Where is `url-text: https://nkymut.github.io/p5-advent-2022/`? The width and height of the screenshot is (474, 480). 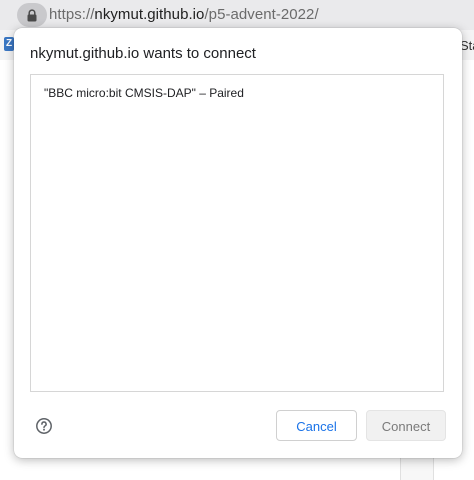
url-text: https://nkymut.github.io/p5-advent-2022/ is located at coordinates (184, 14).